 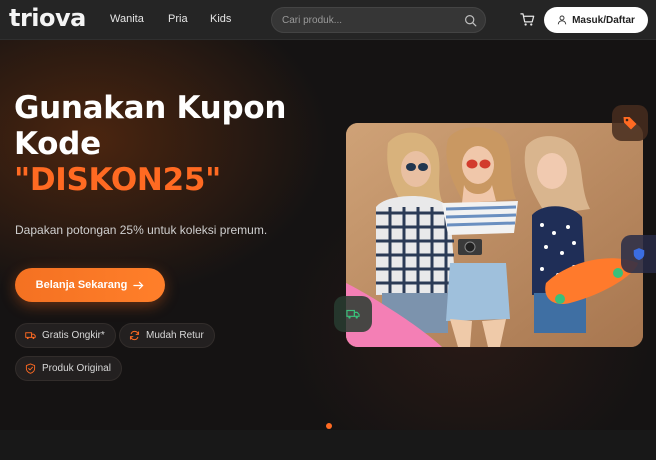 What do you see at coordinates (138, 285) in the screenshot?
I see `arrow-right-icon` at bounding box center [138, 285].